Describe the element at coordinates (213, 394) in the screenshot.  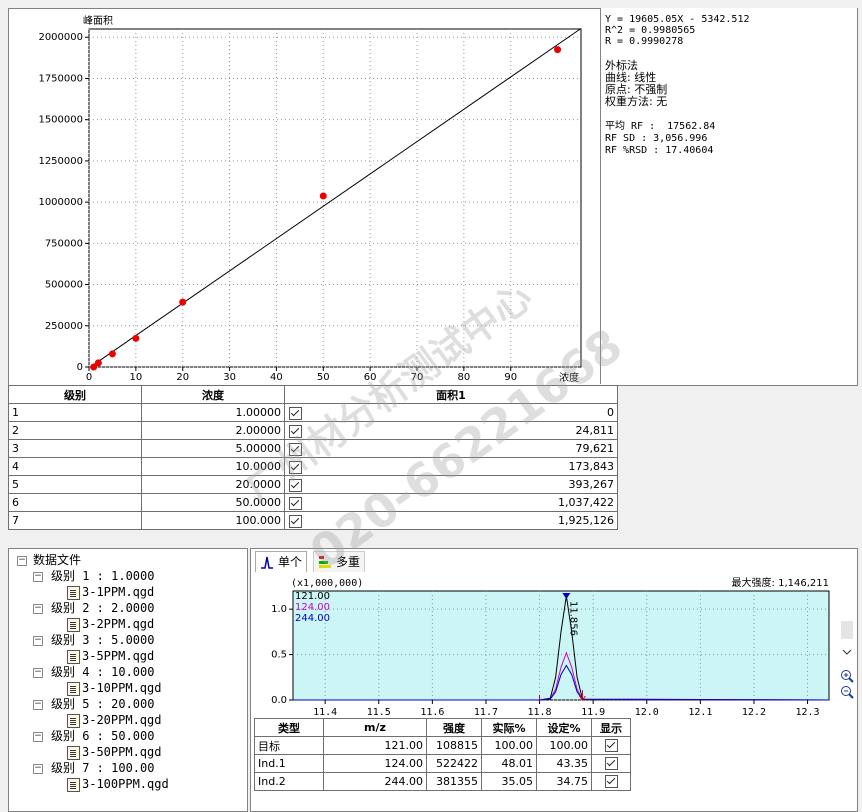
I see `header-concentration: 浓度` at that location.